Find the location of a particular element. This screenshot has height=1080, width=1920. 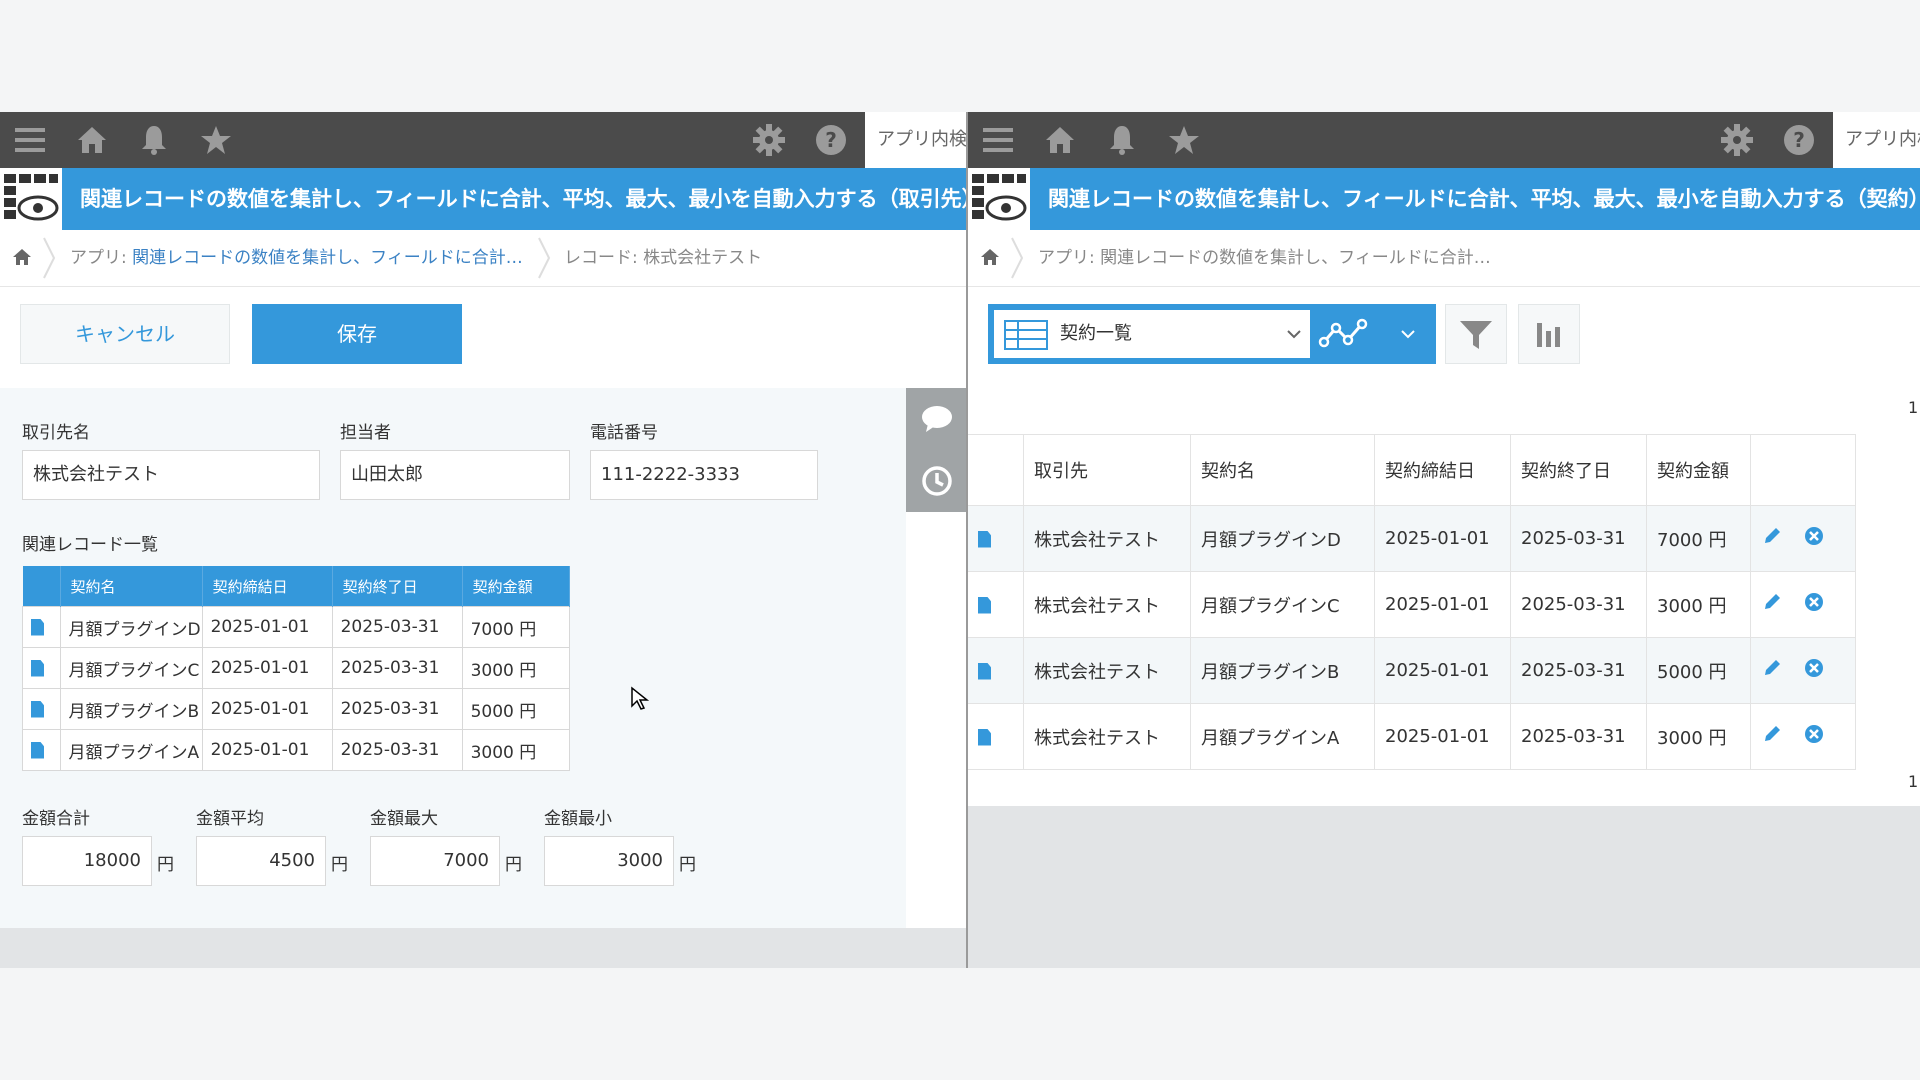

view-select: 契約一覧 is located at coordinates (1152, 334).